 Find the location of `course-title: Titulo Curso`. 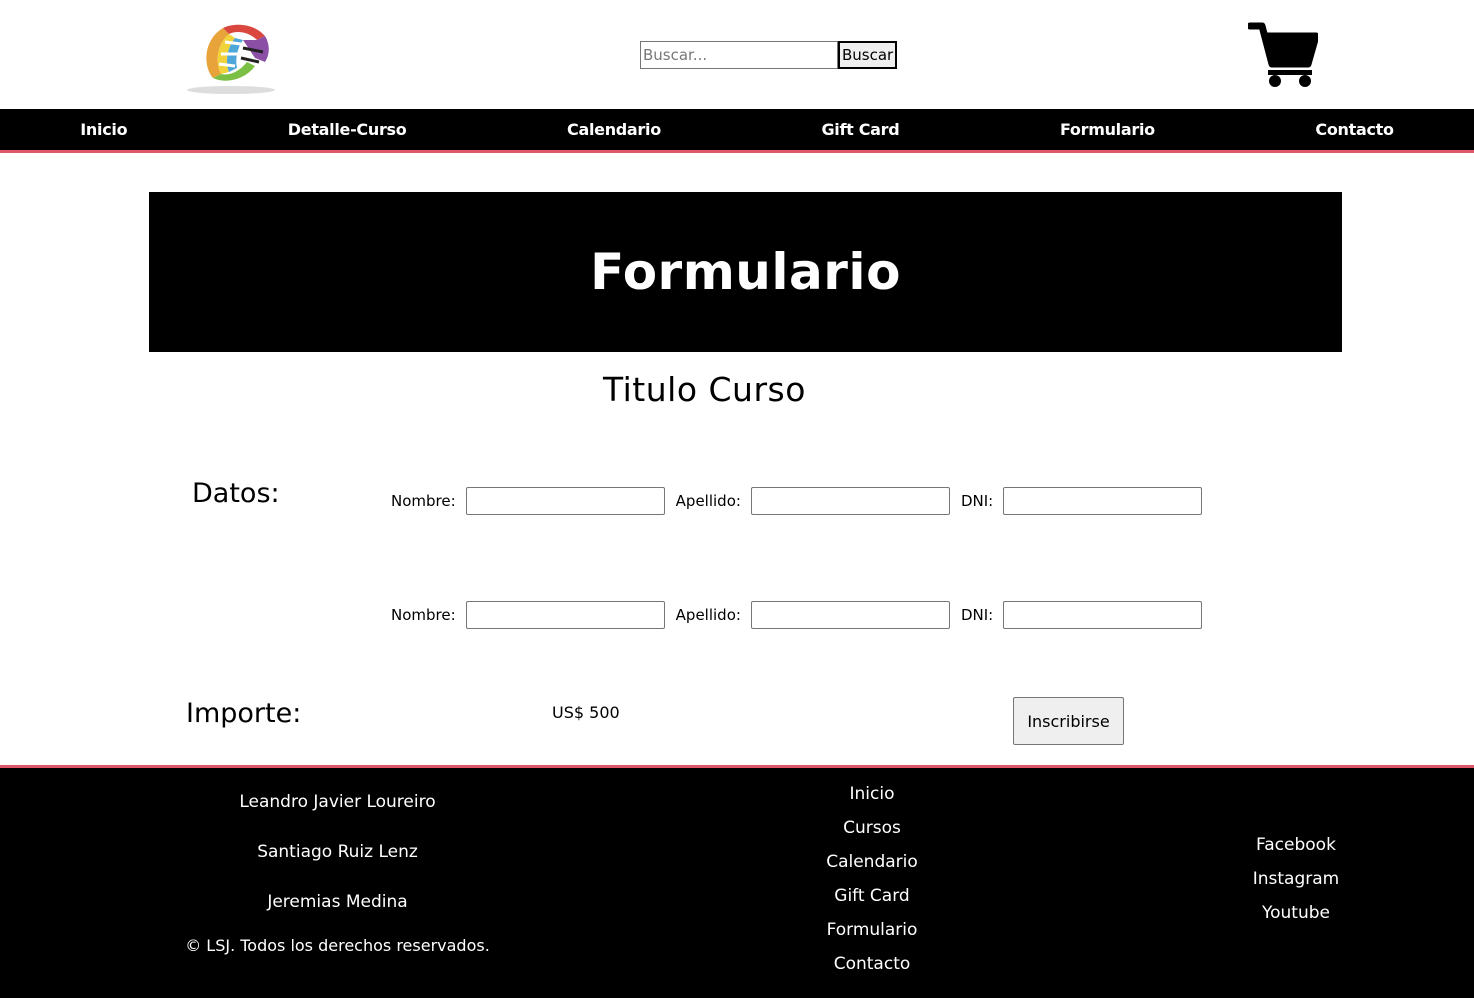

course-title: Titulo Curso is located at coordinates (704, 389).